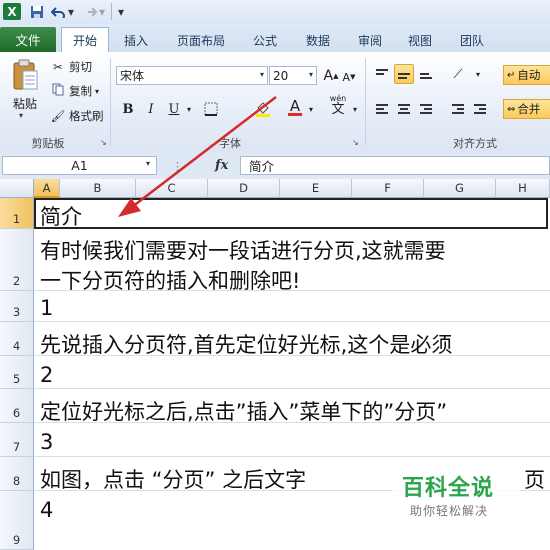 The height and width of the screenshot is (550, 550). I want to click on arrow-head, so click(129, 207).